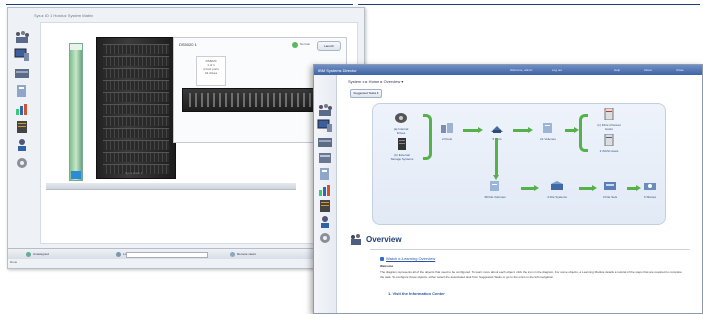  I want to click on storage-brace, so click(427, 137).